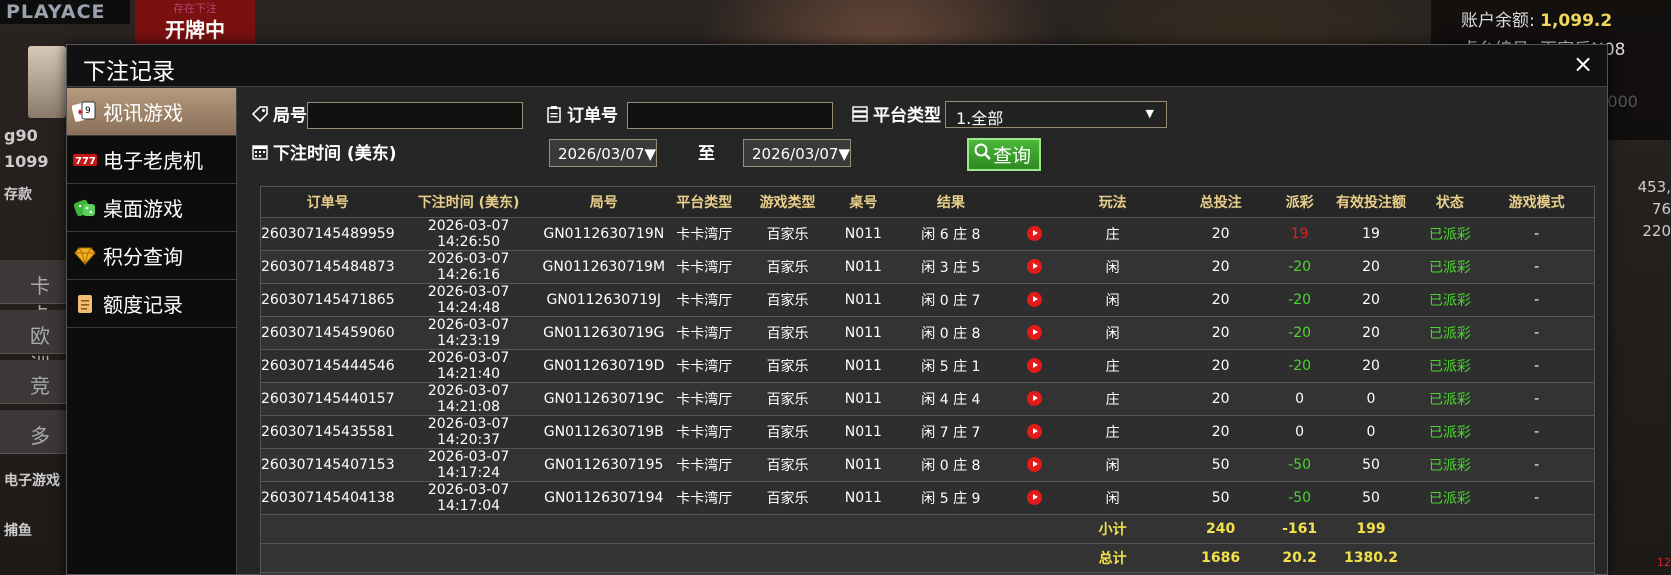 This screenshot has height=575, width=1671. What do you see at coordinates (143, 209) in the screenshot?
I see `sidebar-item-label: 桌面游戏` at bounding box center [143, 209].